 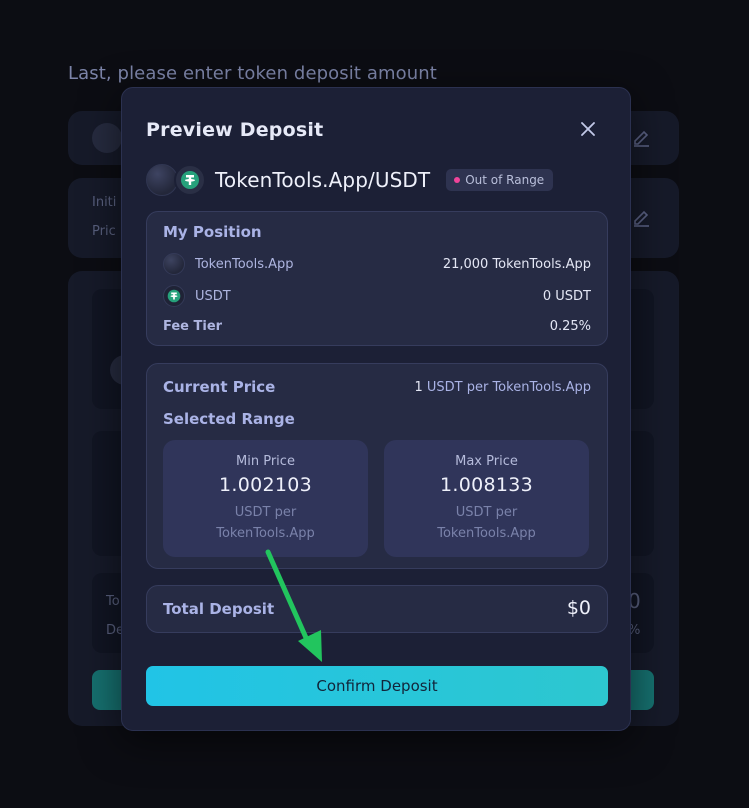 I want to click on fee-tier-value: 0.25%, so click(x=570, y=326).